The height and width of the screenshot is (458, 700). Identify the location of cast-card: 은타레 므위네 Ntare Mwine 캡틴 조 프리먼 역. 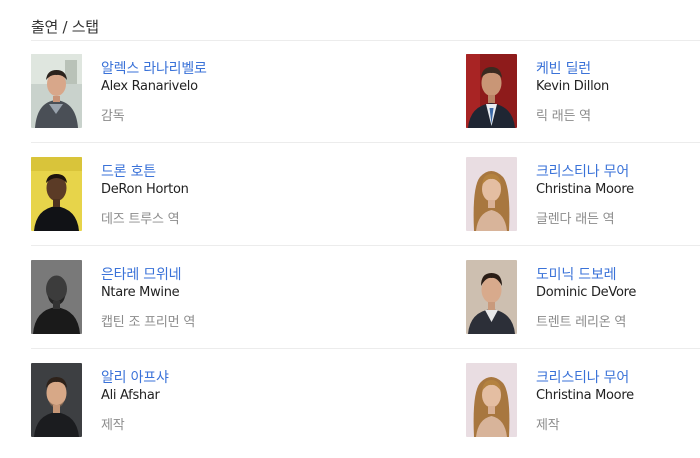
(113, 297).